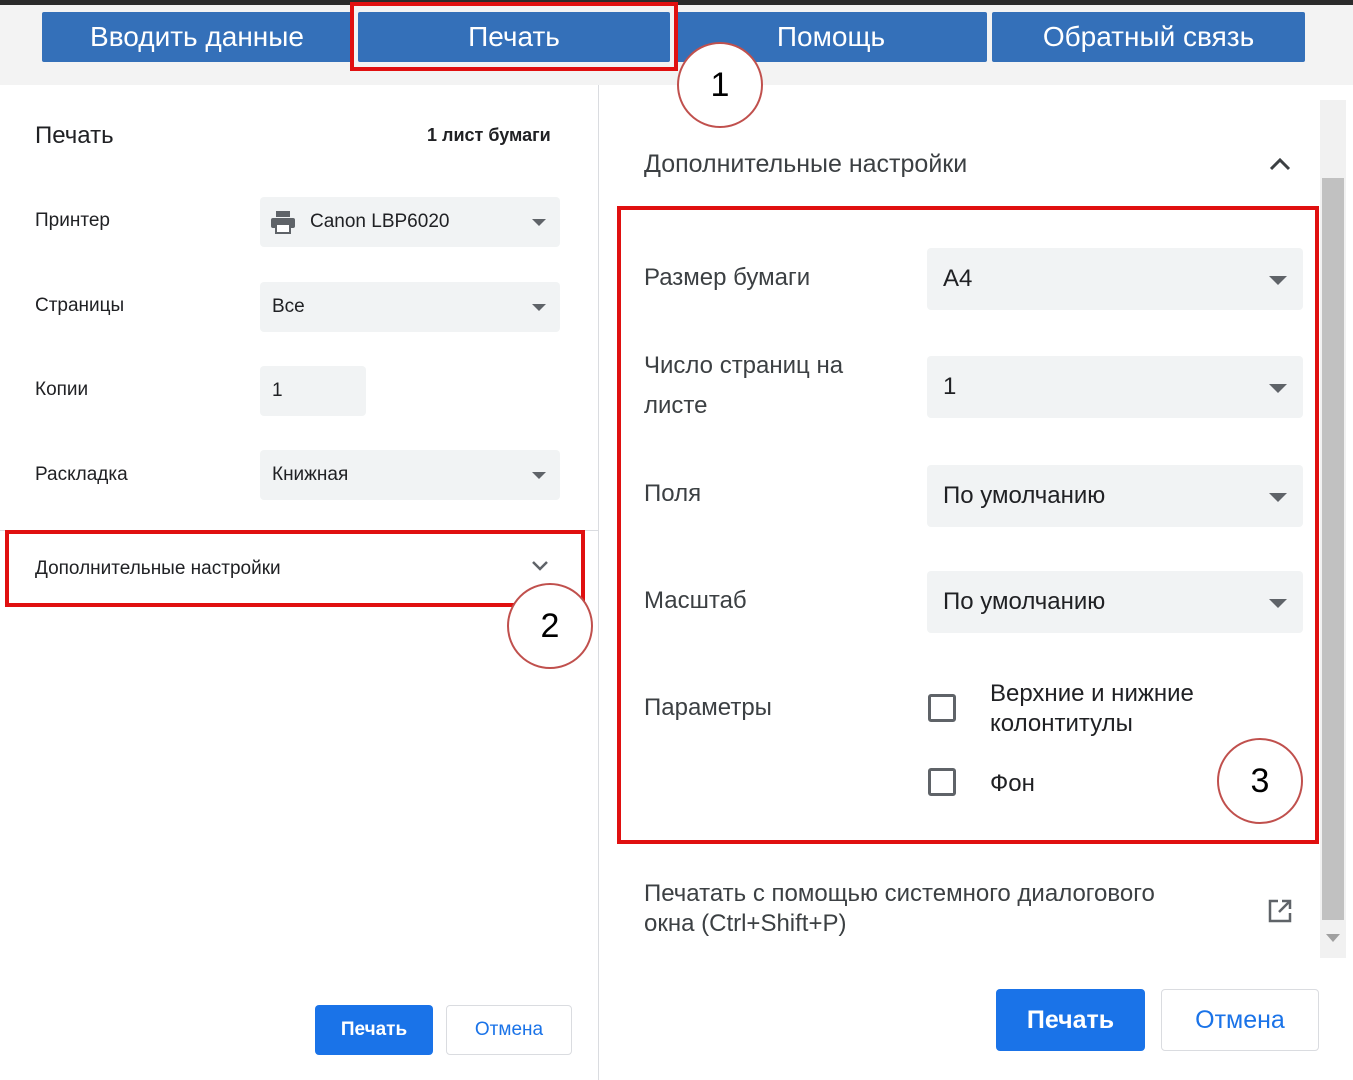  I want to click on printer-select: Canon LBP6020, so click(410, 222).